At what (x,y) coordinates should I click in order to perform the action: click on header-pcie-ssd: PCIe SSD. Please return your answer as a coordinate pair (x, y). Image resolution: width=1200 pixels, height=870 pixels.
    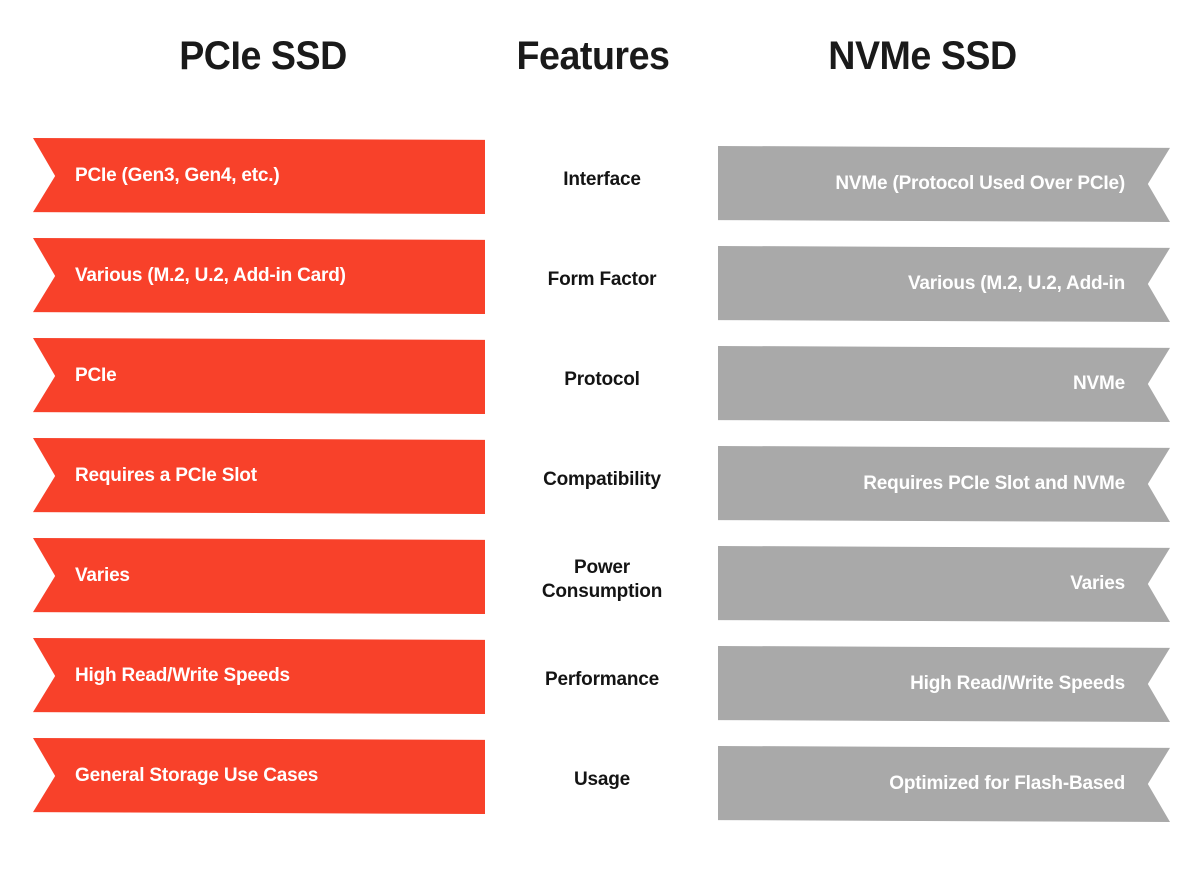
    Looking at the image, I should click on (263, 56).